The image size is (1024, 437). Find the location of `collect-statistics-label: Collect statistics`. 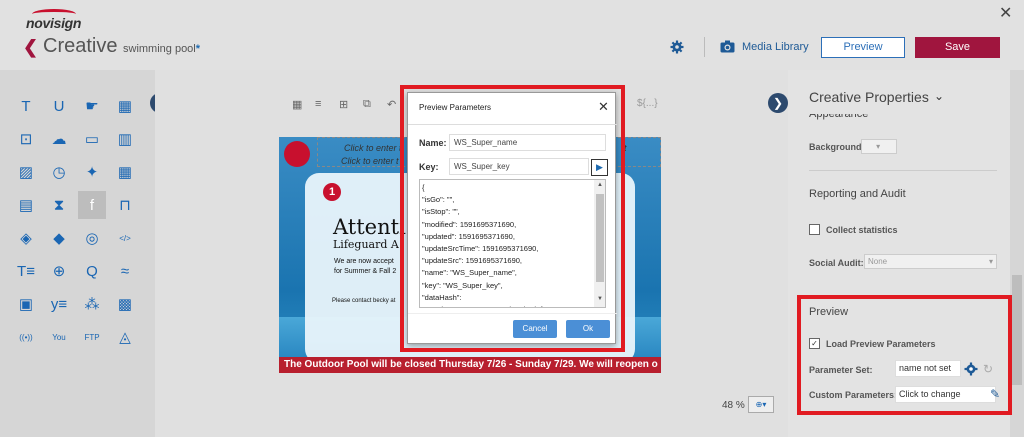

collect-statistics-label: Collect statistics is located at coordinates (862, 230).